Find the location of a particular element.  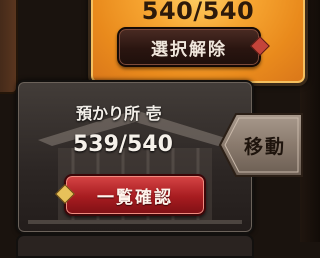

view-list-button: 一覧確認 is located at coordinates (130, 195).